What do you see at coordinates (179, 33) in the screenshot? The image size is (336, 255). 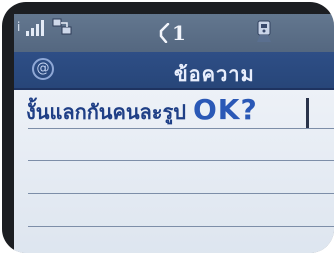 I see `line-indicator: 1` at bounding box center [179, 33].